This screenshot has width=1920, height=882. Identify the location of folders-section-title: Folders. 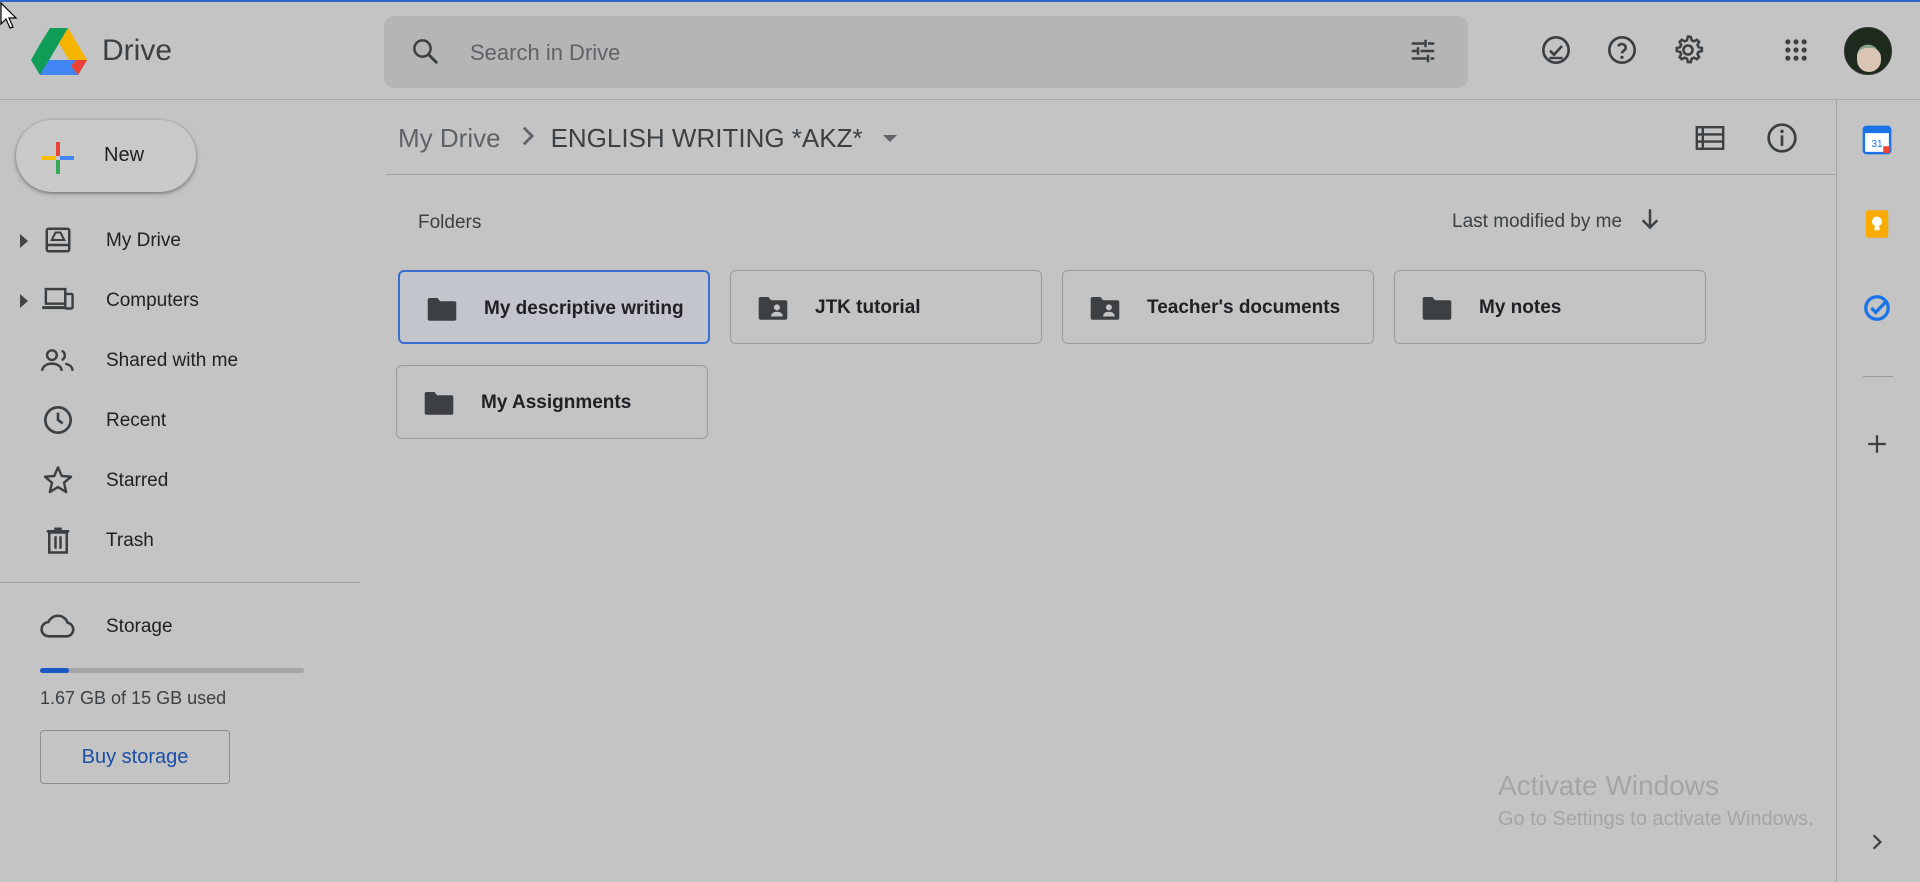
(450, 222).